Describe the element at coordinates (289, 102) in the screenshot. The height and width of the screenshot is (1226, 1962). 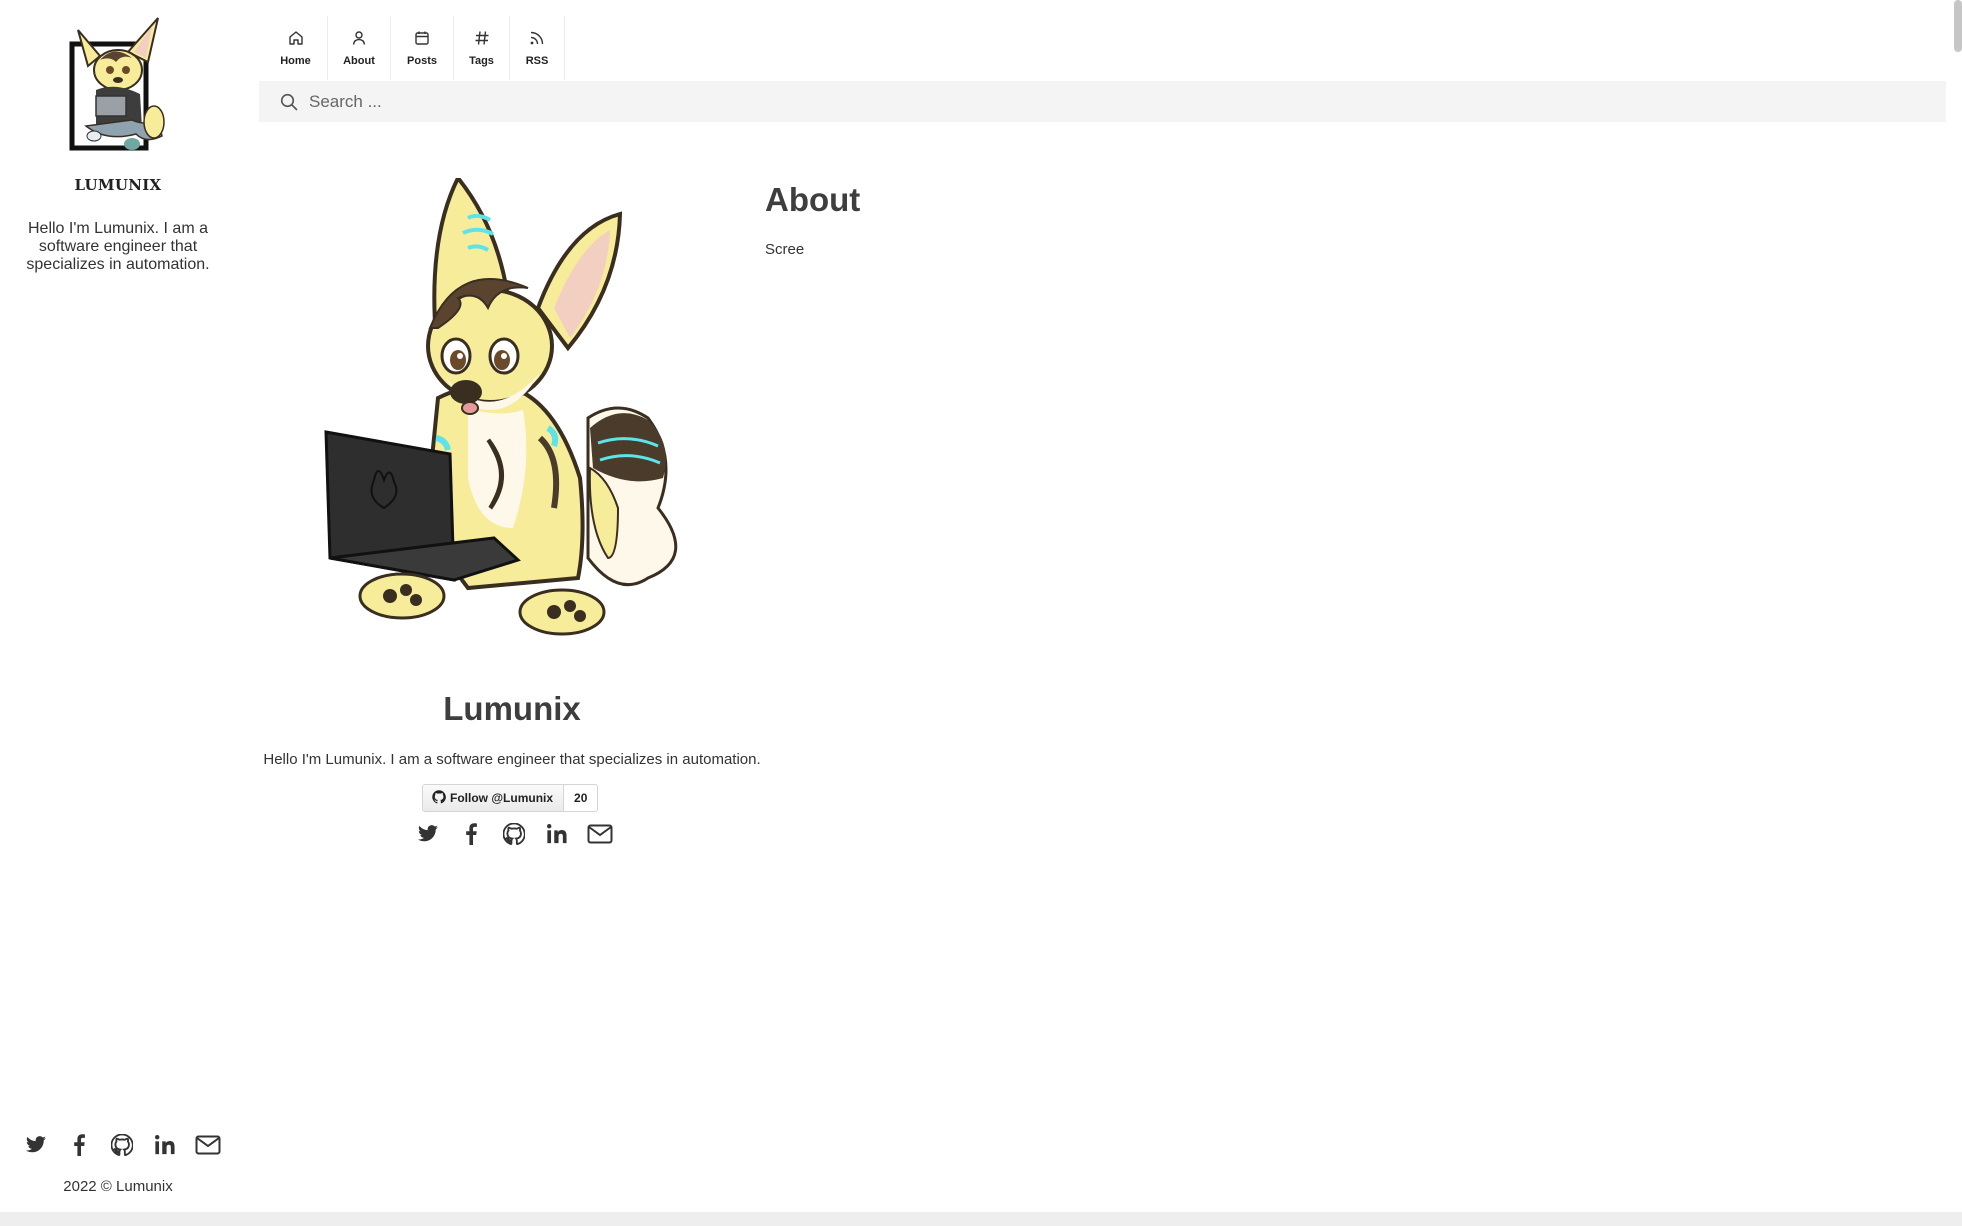
I see `search-icon` at that location.